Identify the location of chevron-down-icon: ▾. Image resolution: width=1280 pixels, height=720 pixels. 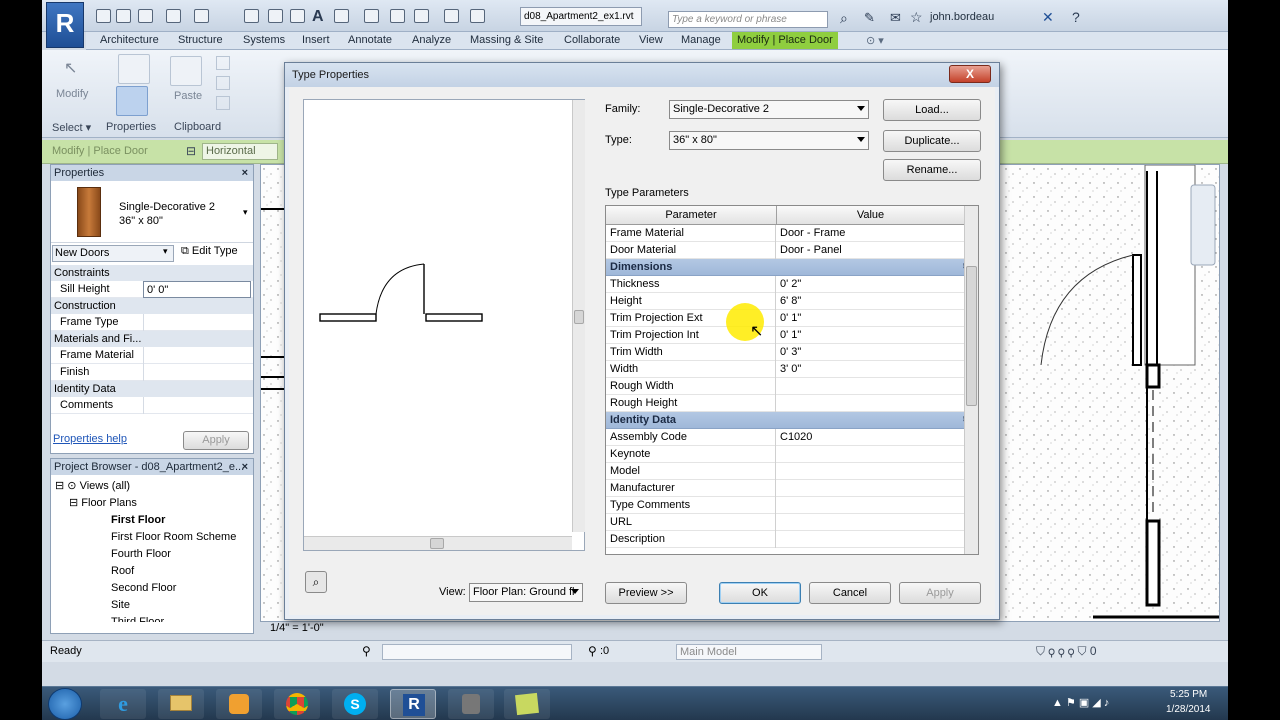
(245, 212).